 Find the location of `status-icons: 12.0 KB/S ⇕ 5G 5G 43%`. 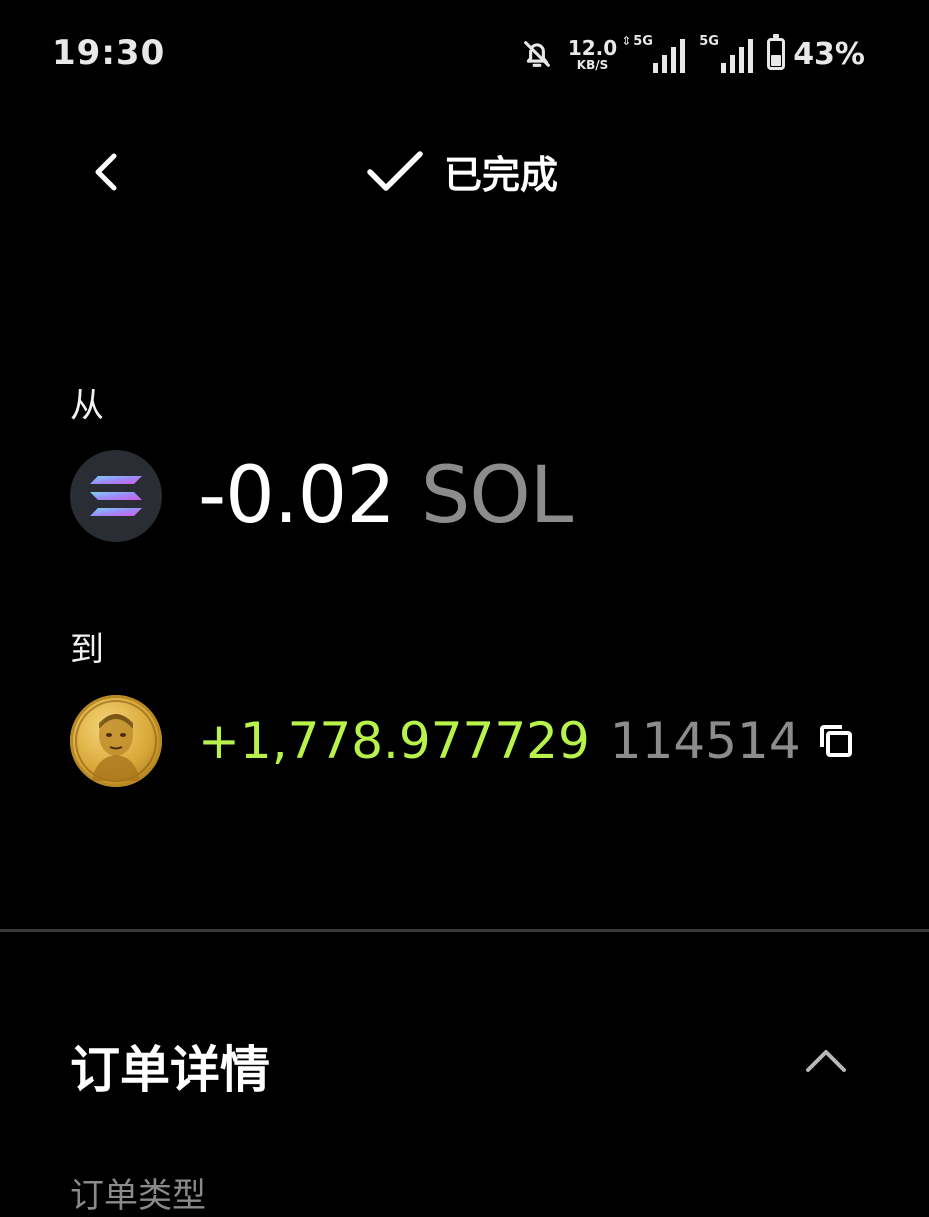

status-icons: 12.0 KB/S ⇕ 5G 5G 43% is located at coordinates (692, 54).